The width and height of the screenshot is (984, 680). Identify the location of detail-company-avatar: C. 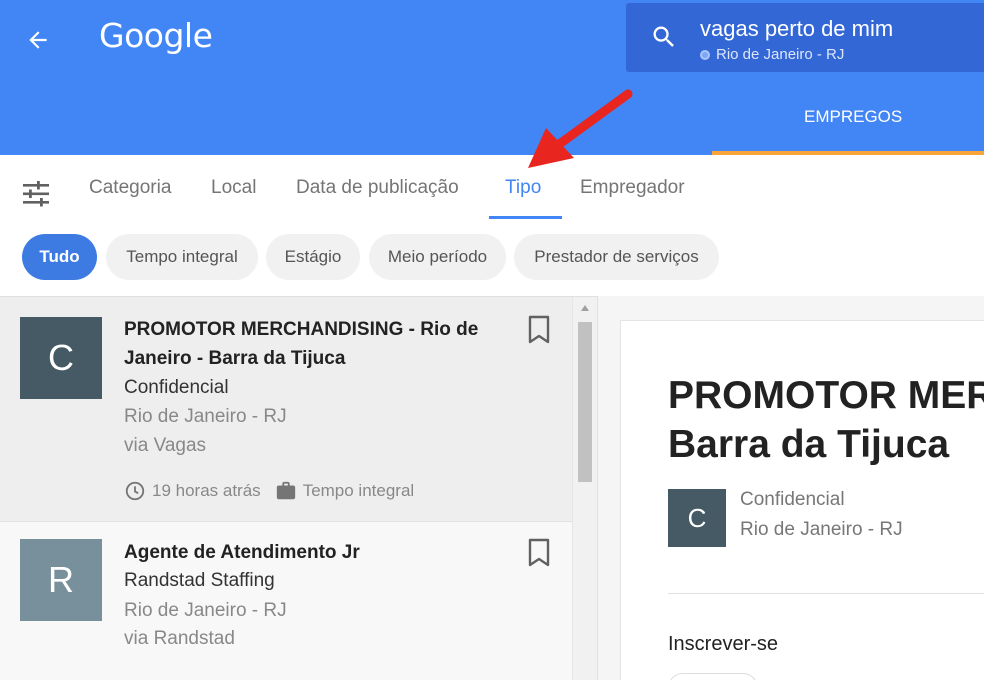
(697, 518).